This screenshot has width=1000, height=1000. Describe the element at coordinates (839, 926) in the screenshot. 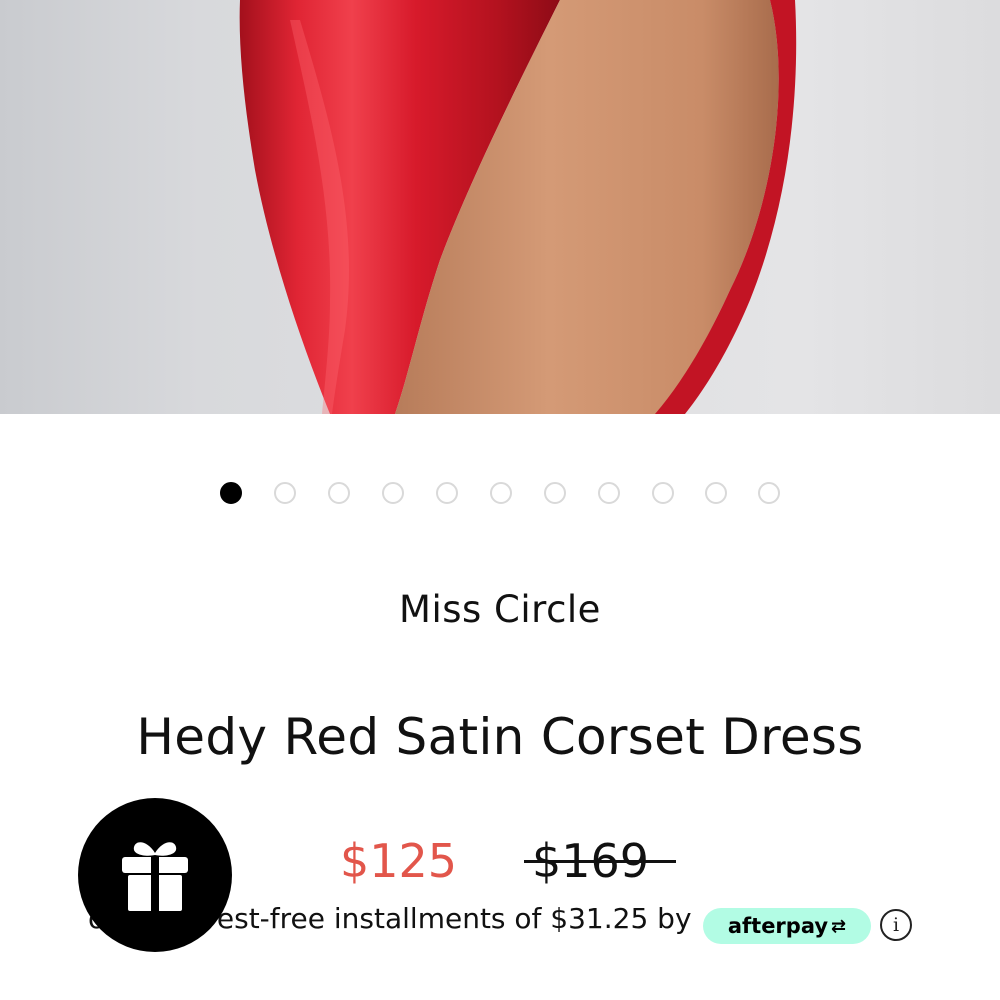

I see `afterpay-arrows-icon: ⇄` at that location.